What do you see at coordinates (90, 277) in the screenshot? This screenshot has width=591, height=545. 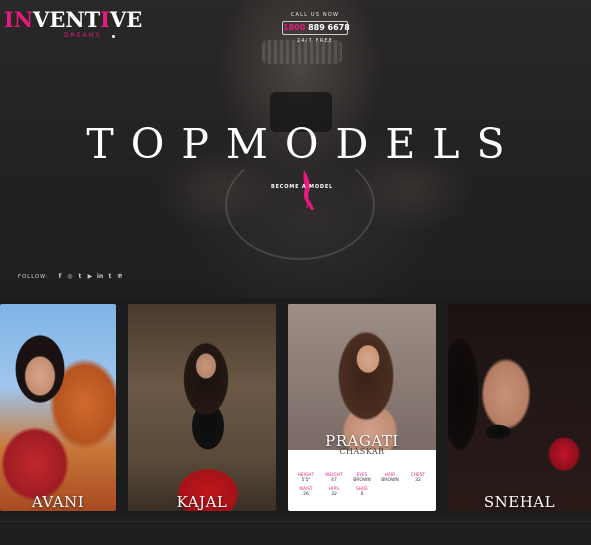 I see `youtube-icon: ▶` at bounding box center [90, 277].